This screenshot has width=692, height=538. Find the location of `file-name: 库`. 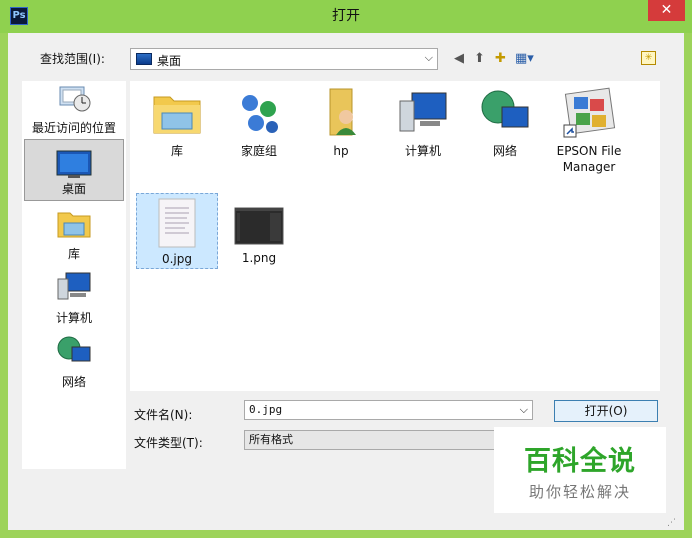

file-name: 库 is located at coordinates (176, 151).